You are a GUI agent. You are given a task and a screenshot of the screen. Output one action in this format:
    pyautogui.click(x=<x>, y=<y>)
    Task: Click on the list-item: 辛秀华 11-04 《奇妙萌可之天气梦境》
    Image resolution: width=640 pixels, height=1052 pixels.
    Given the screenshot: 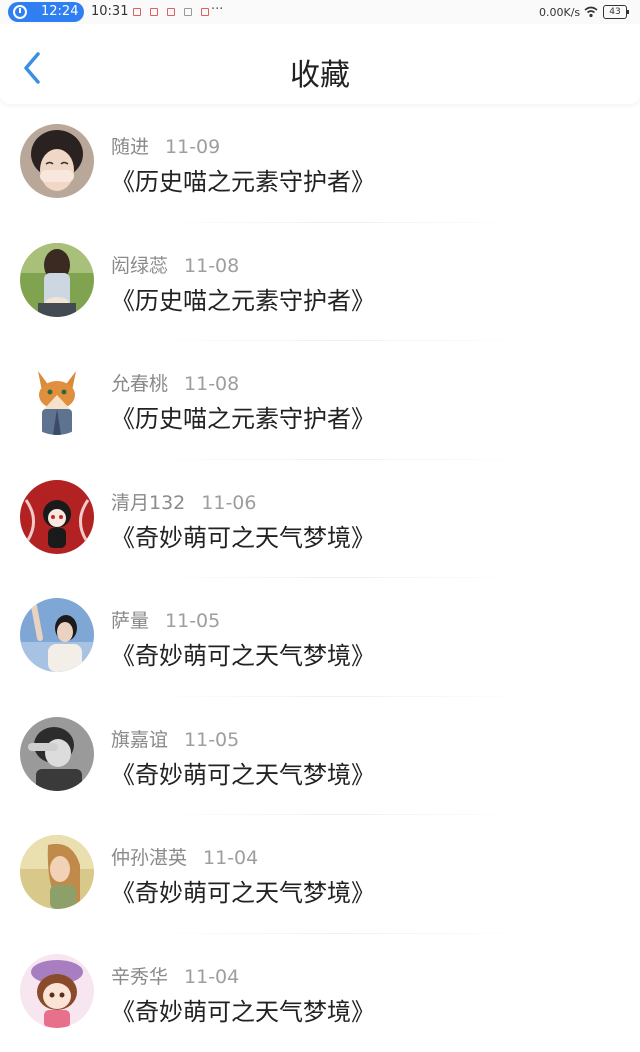 What is the action you would take?
    pyautogui.click(x=320, y=993)
    